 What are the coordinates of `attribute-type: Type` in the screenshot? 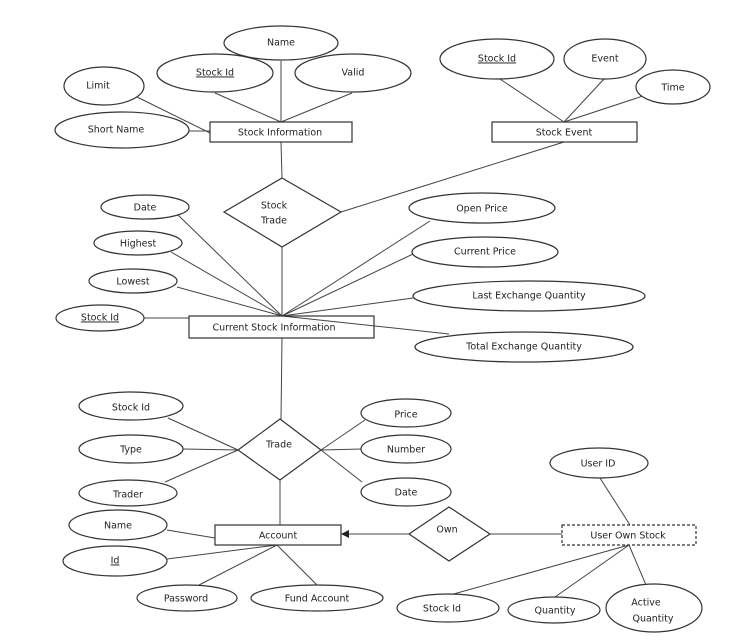 It's located at (131, 449).